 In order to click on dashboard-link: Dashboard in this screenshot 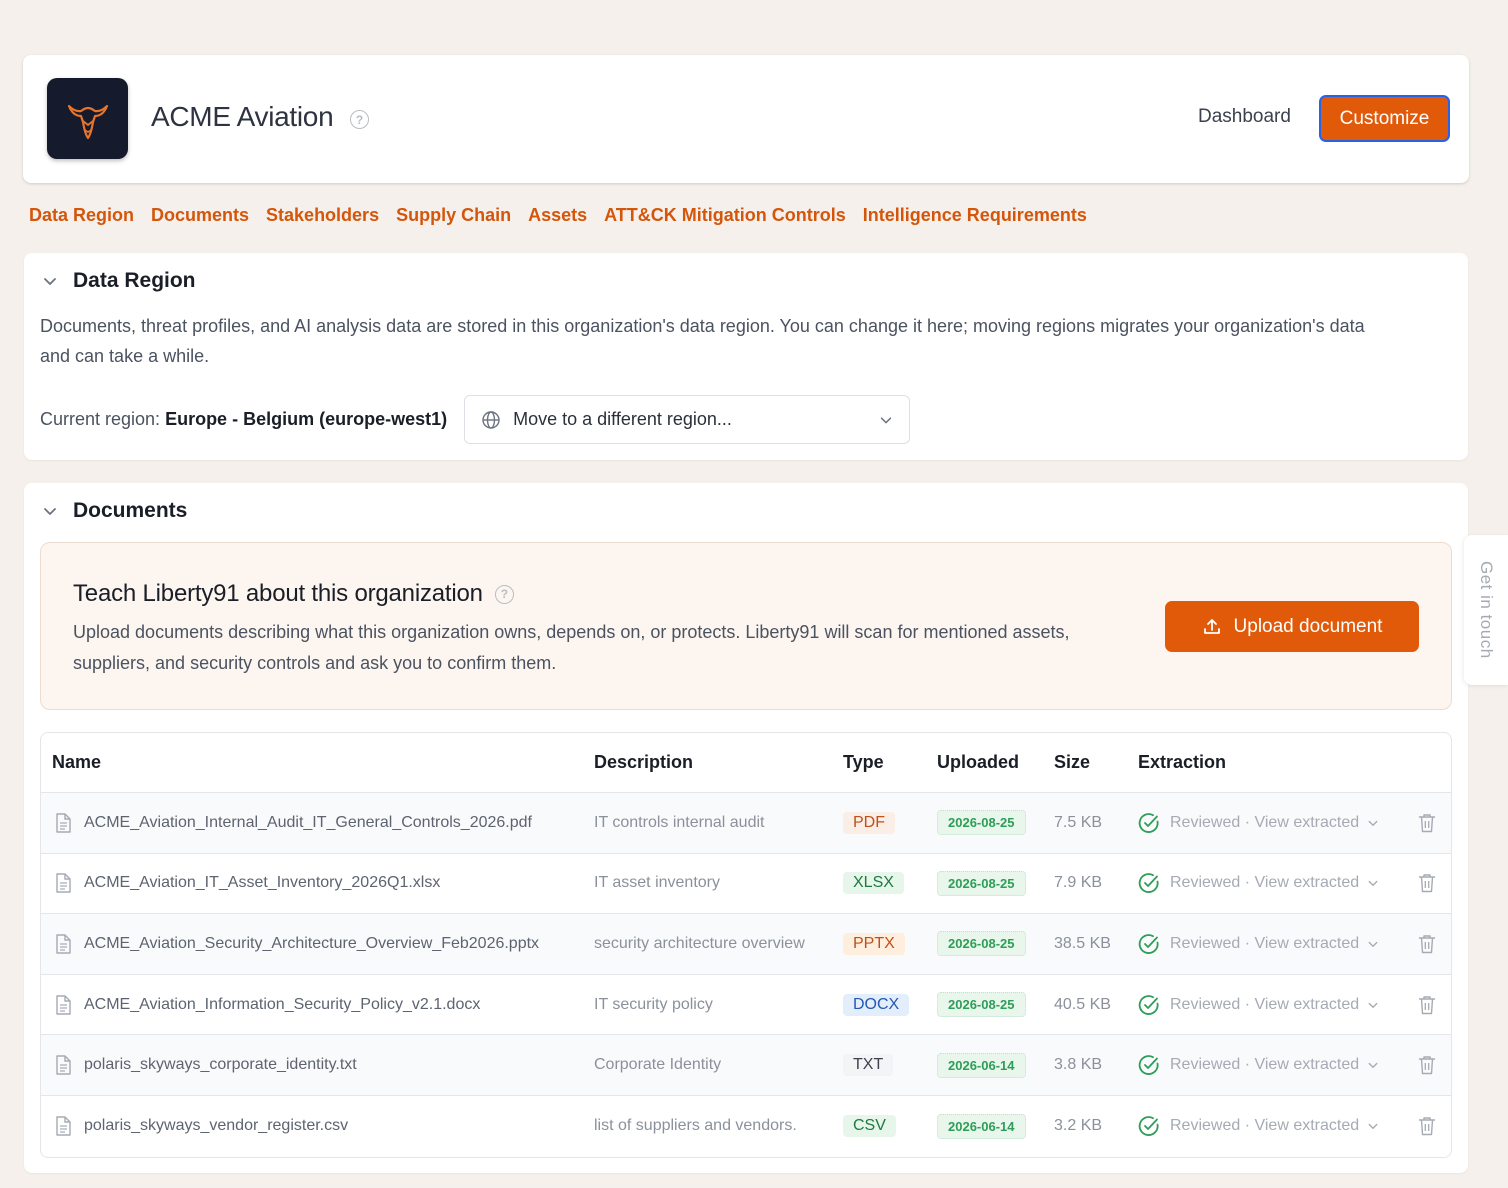, I will do `click(1244, 117)`.